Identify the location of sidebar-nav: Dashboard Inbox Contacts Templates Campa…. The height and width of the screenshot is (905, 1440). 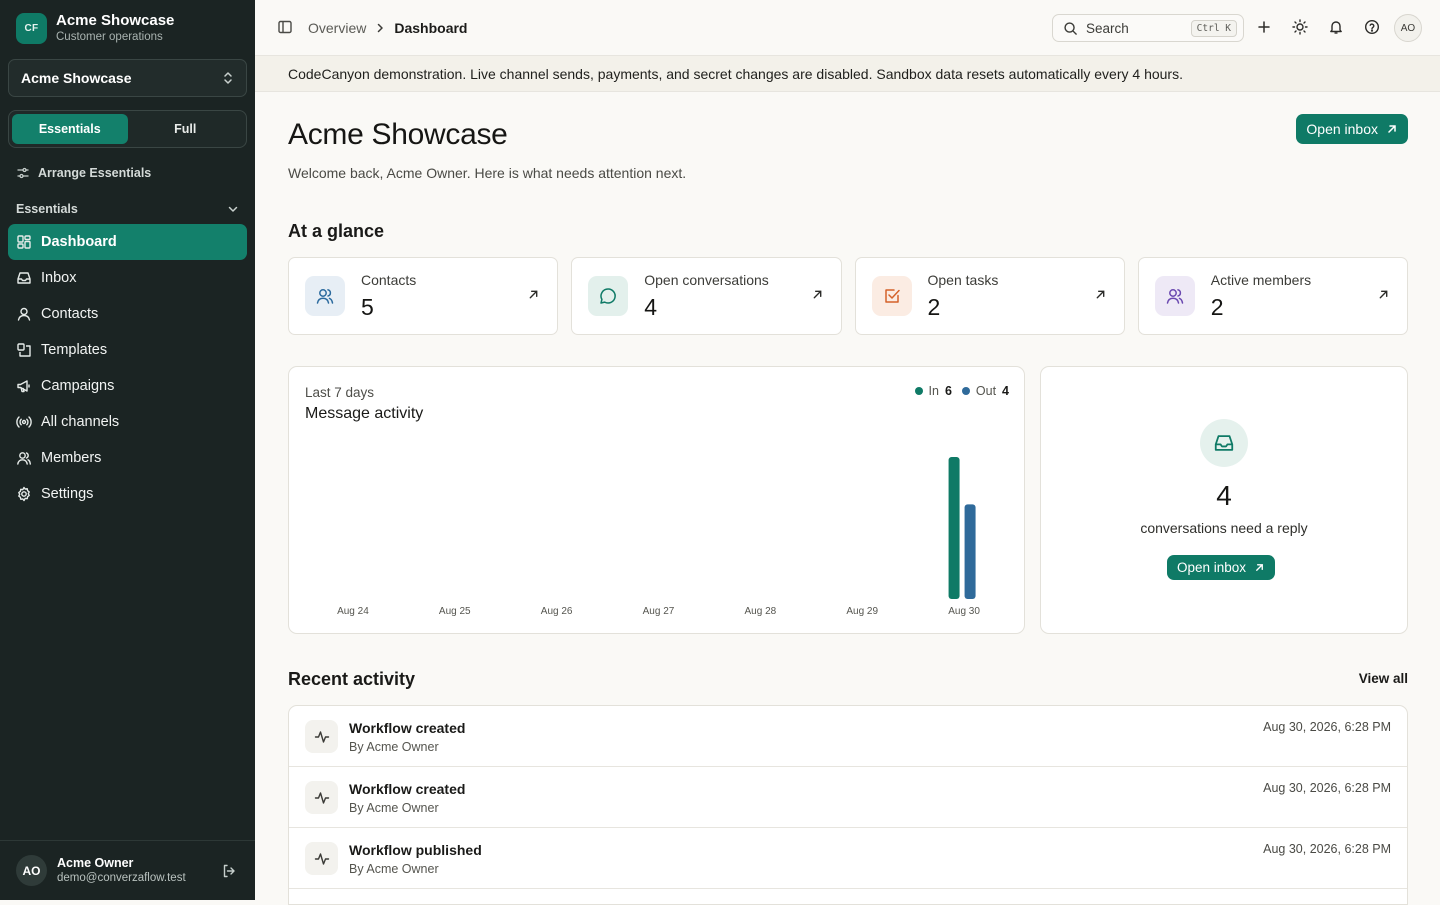
(127, 368).